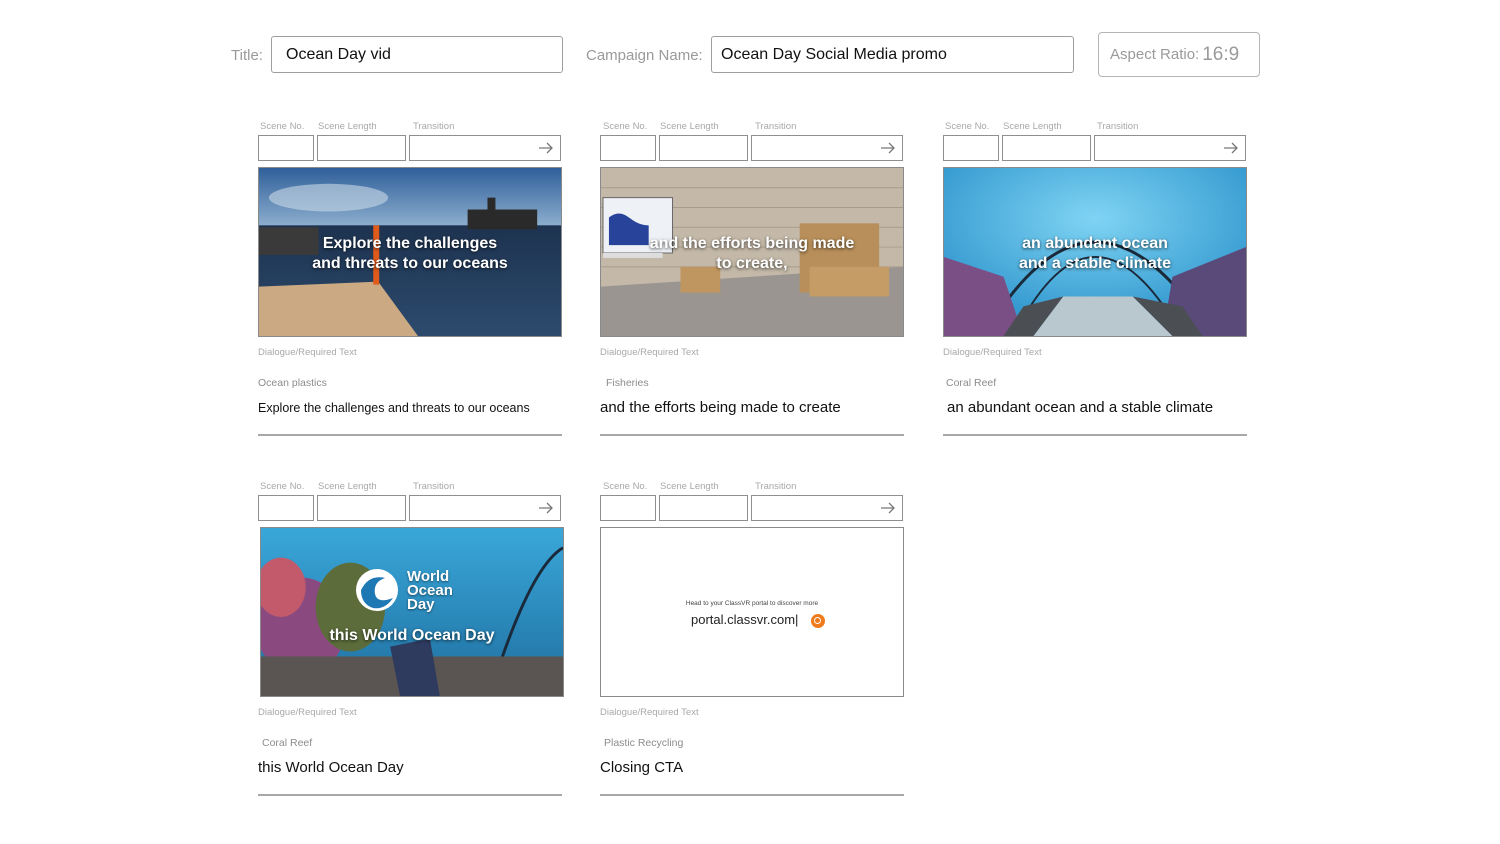 This screenshot has width=1500, height=844. I want to click on aspect-ratio-value: 16:9, so click(1221, 54).